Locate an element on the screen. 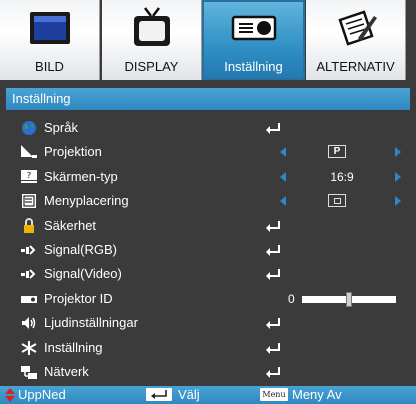 The width and height of the screenshot is (416, 404). projection-value: P is located at coordinates (337, 152).